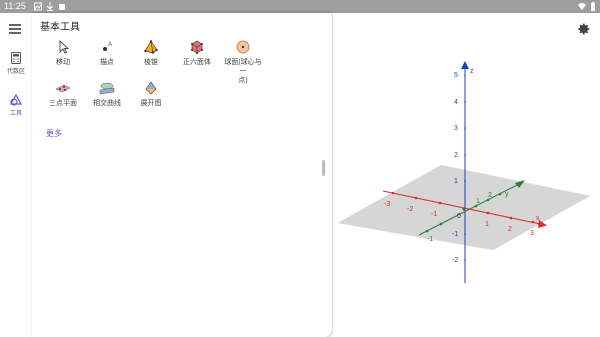 The height and width of the screenshot is (337, 600). Describe the element at coordinates (107, 62) in the screenshot. I see `tool-label: 描点` at that location.